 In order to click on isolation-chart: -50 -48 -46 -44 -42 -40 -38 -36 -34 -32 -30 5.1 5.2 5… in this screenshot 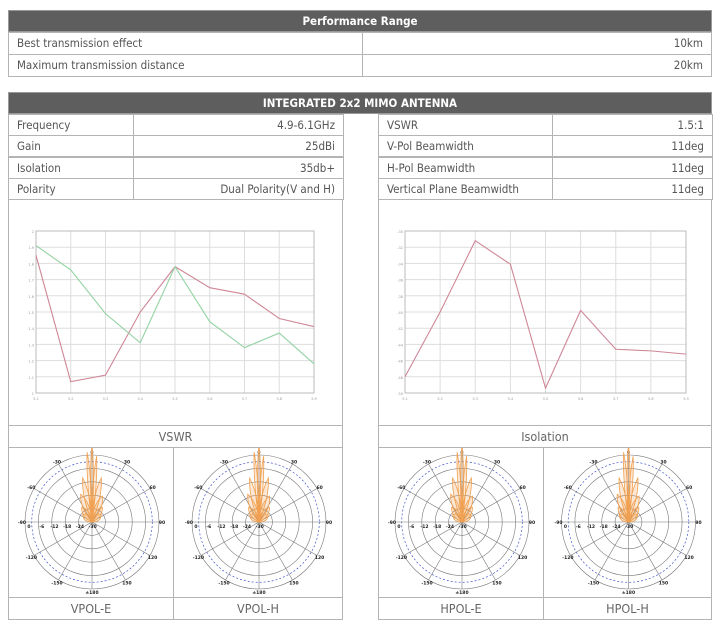, I will do `click(543, 315)`.